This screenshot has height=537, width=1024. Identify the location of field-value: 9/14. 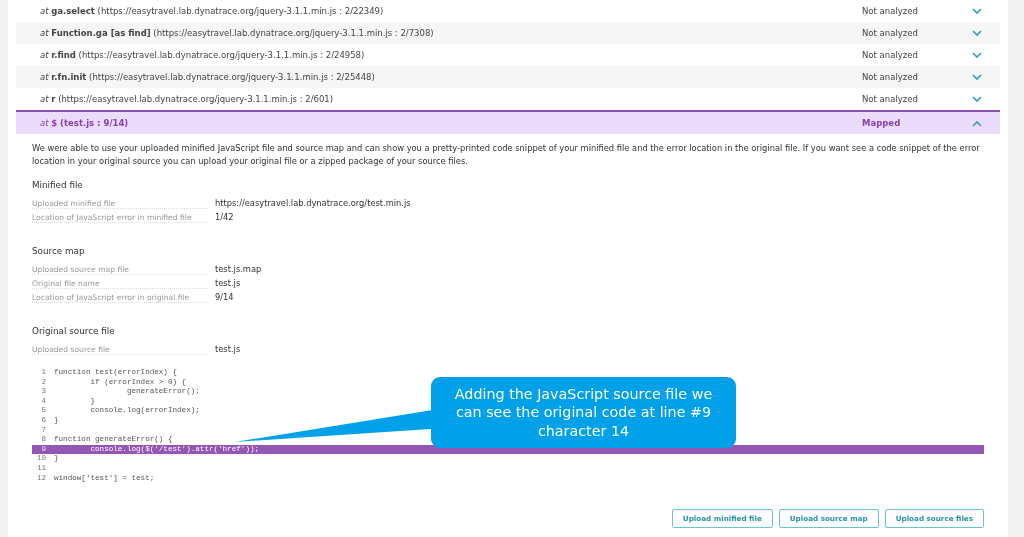
(224, 297).